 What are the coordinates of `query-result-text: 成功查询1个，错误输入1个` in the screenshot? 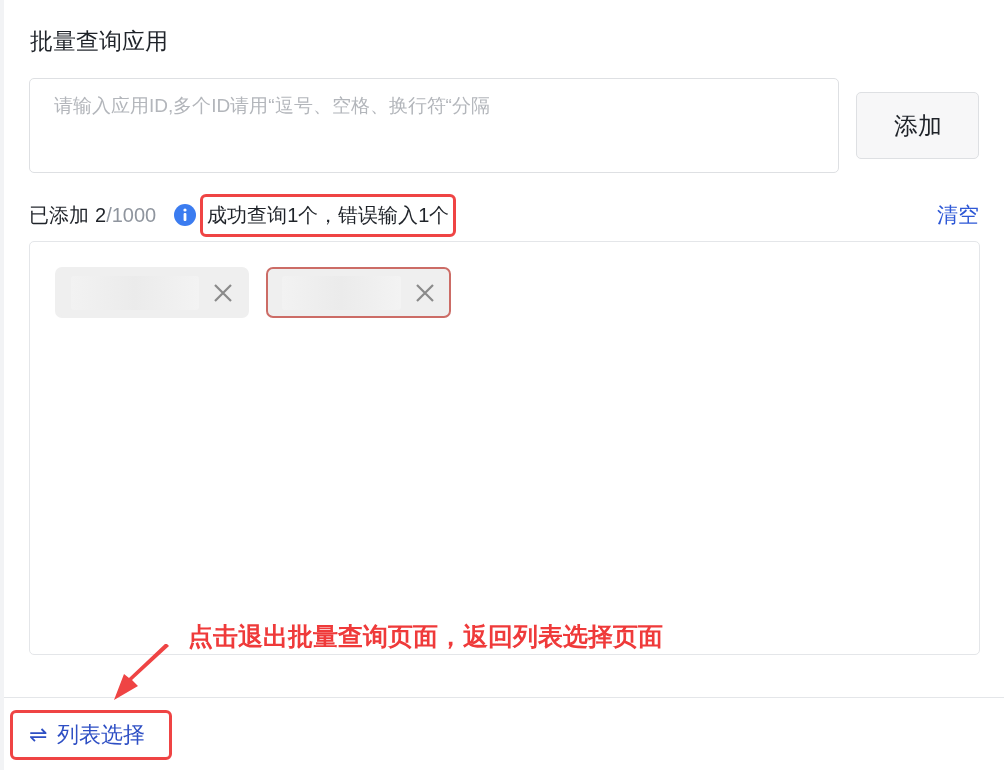 It's located at (328, 215).